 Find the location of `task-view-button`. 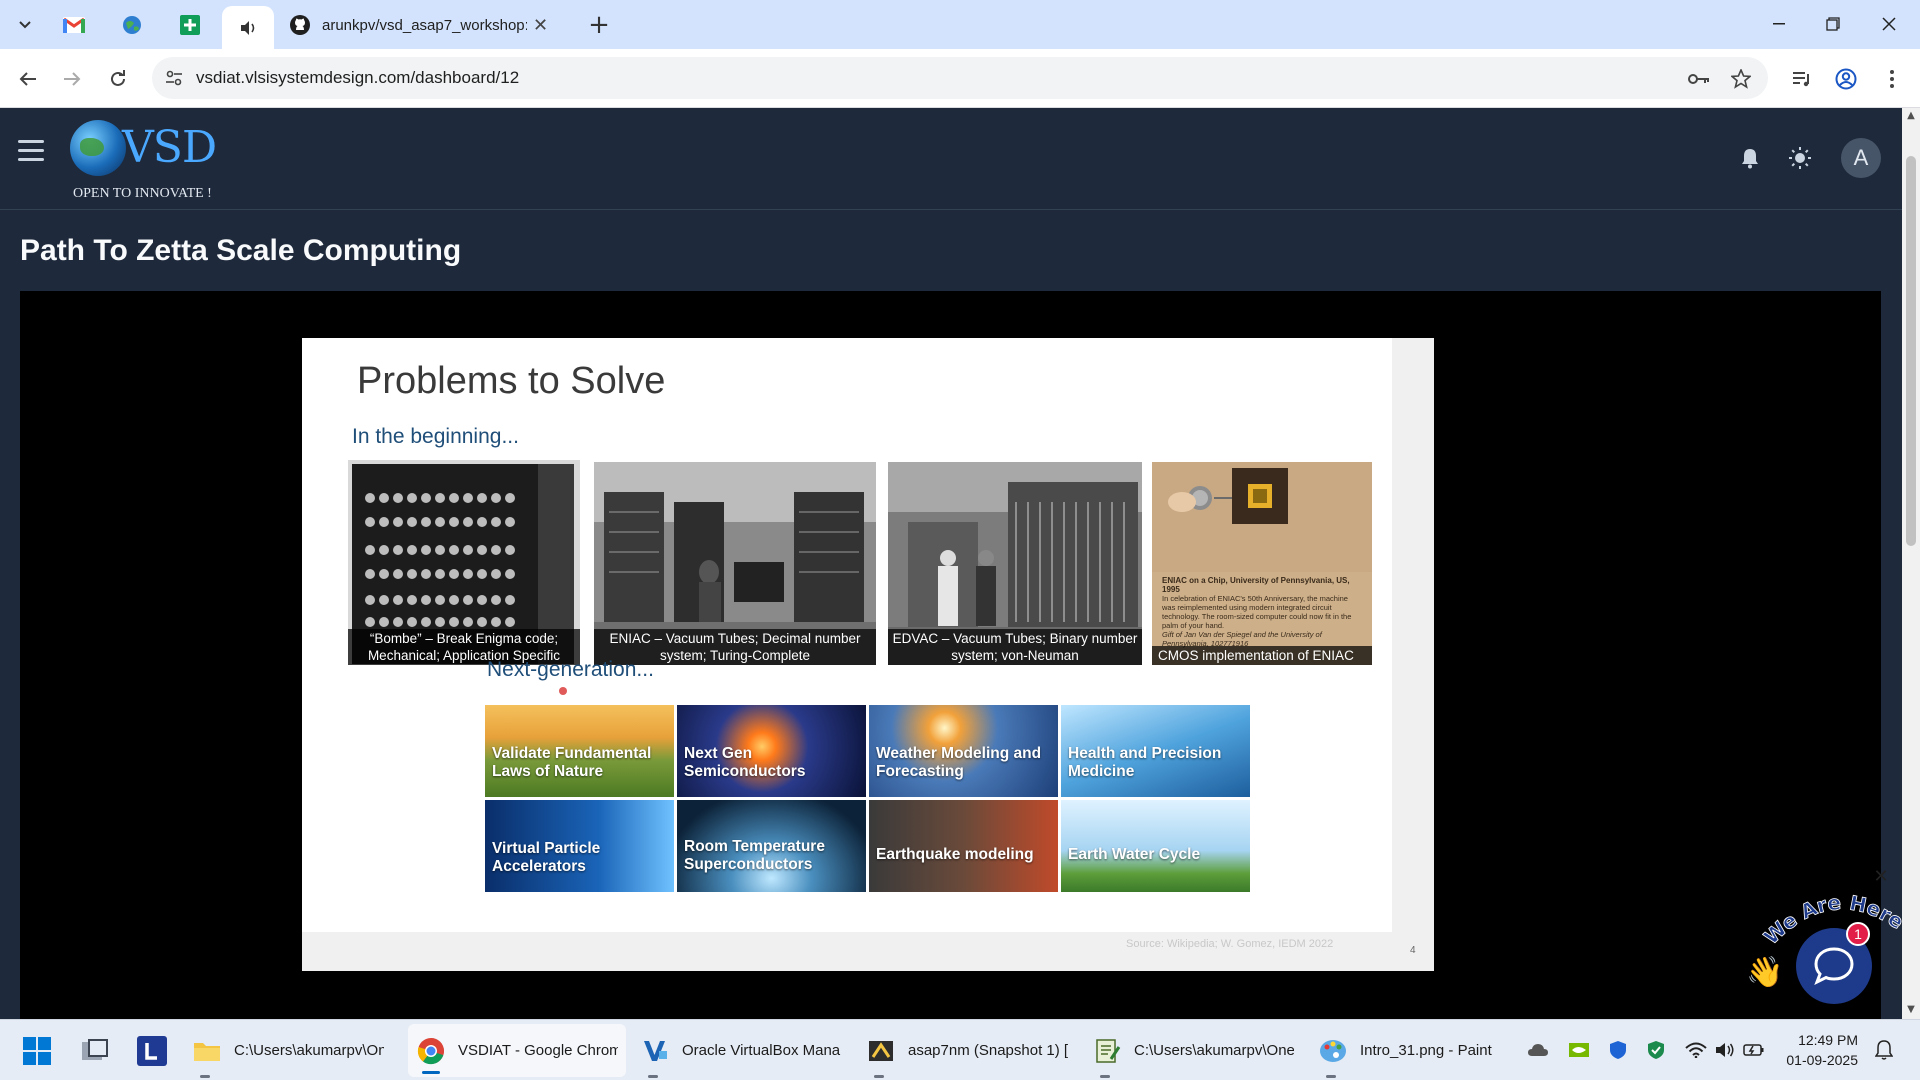

task-view-button is located at coordinates (97, 1050).